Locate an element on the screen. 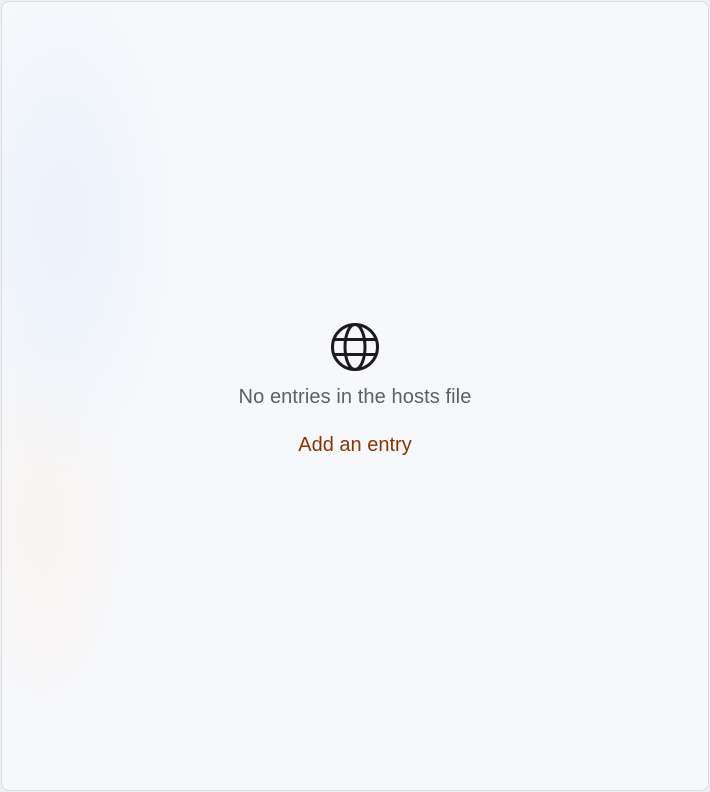  empty-message: No entries in the hosts file is located at coordinates (355, 397).